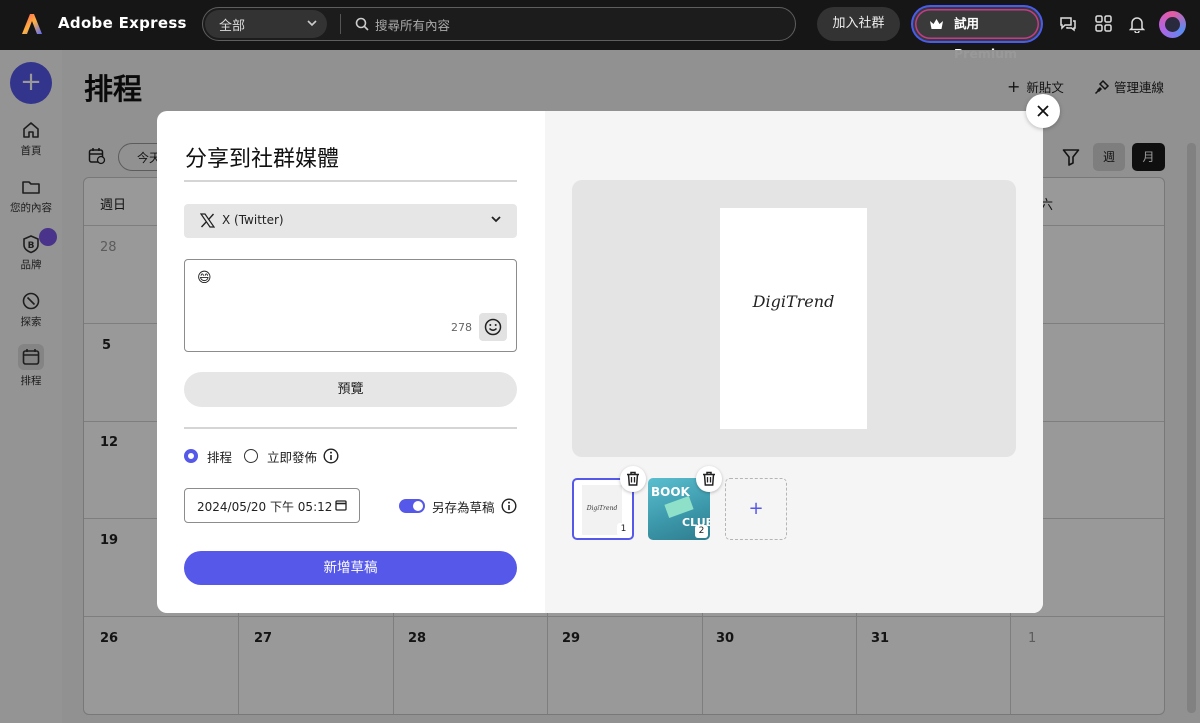  I want to click on emoji-picker-button, so click(493, 327).